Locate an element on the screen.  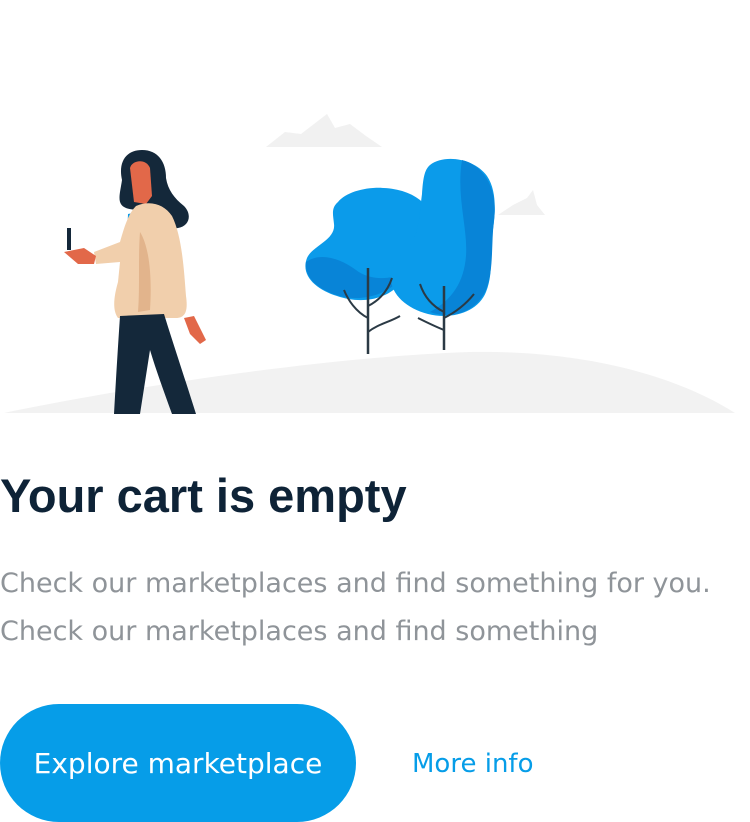
cloud-left is located at coordinates (324, 130).